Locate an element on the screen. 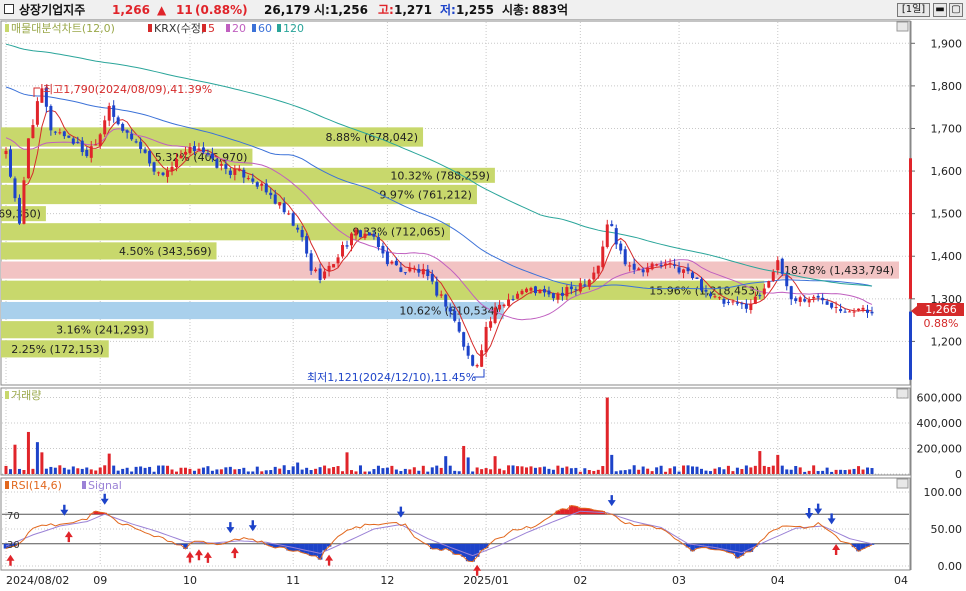 The image size is (966, 591). rsi-tick-label: 0.00 is located at coordinates (950, 566).